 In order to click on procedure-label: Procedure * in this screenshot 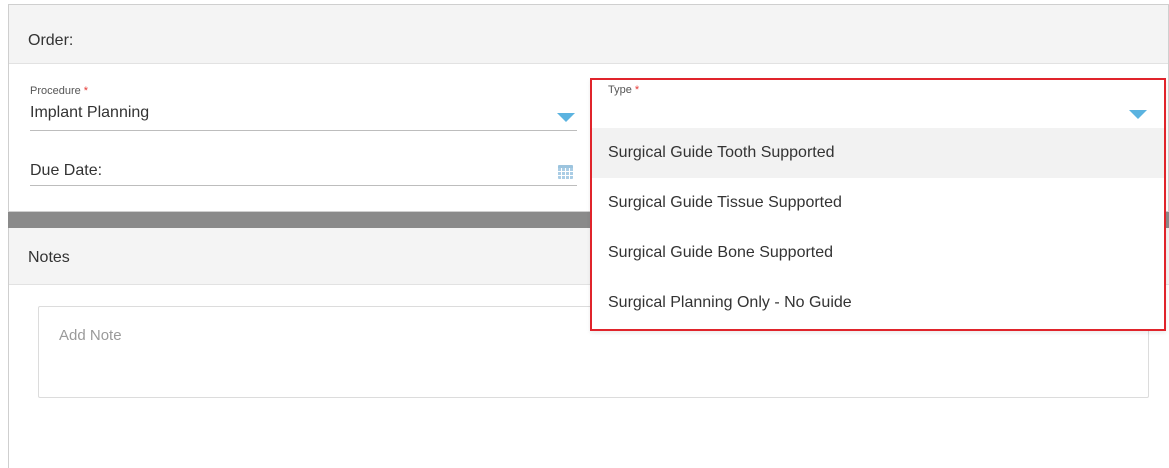, I will do `click(59, 91)`.